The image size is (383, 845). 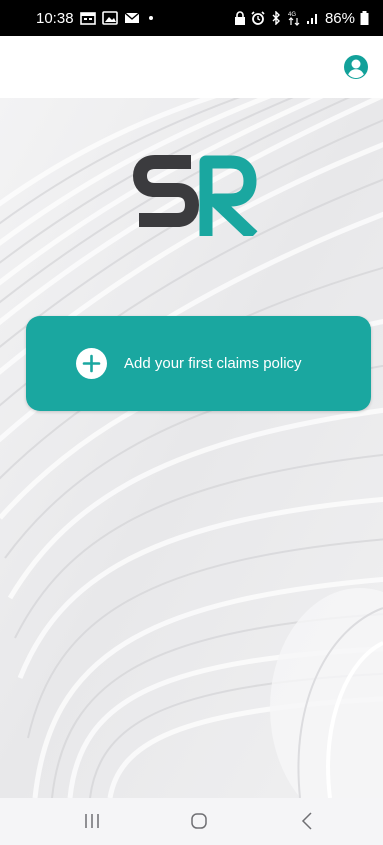 I want to click on app-bar, so click(x=191, y=67).